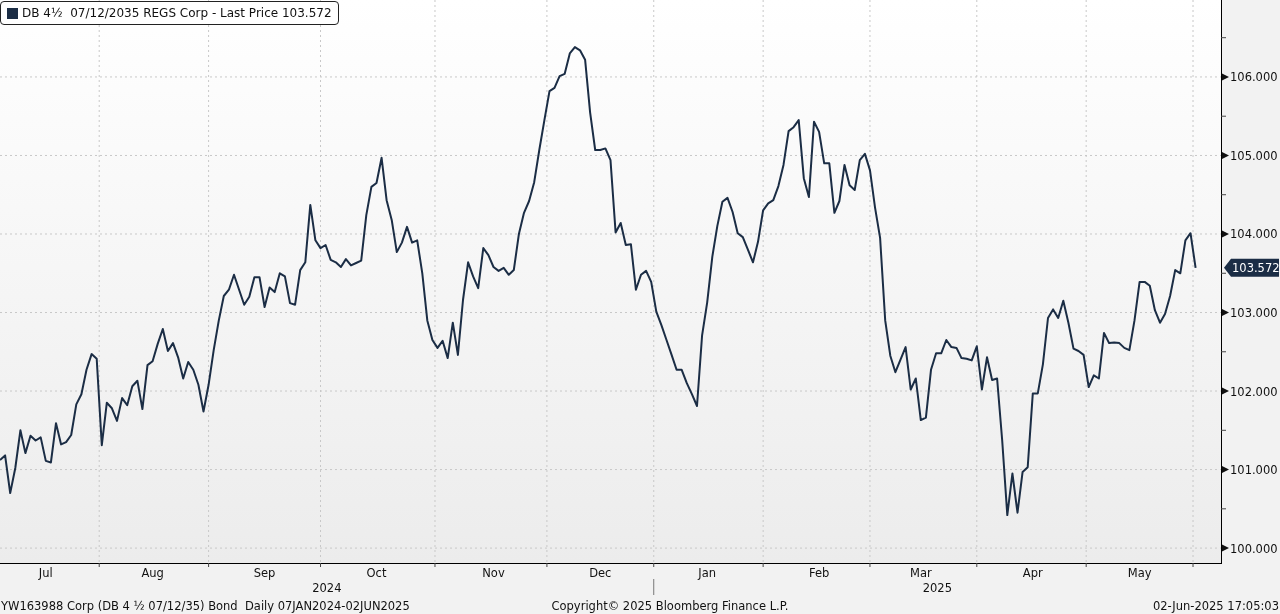  I want to click on legend-label: DB 4½ 07/12/2035 REGS Corp - Last Price 103.572, so click(177, 13).